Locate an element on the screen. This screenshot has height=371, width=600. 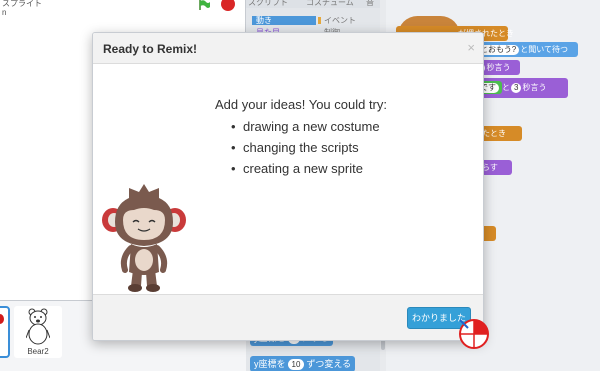
list-item: changing the scripts is located at coordinates (305, 147).